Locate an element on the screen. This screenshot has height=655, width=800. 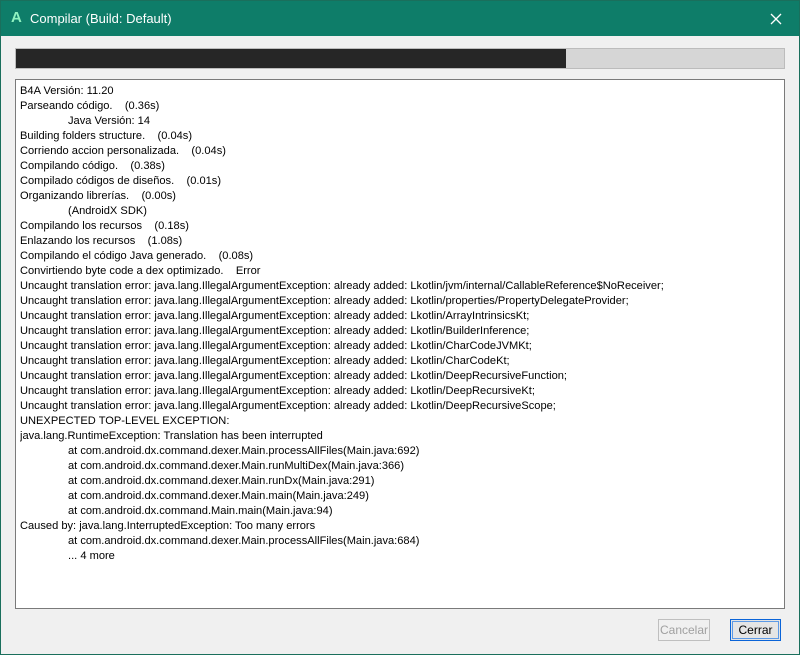
log-line: Building folders structure. (0.04s) is located at coordinates (106, 136).